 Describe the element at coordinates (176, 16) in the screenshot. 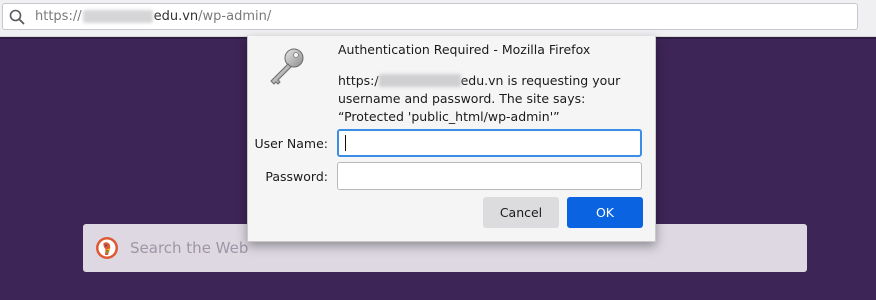

I see `url-host: edu.vn` at that location.